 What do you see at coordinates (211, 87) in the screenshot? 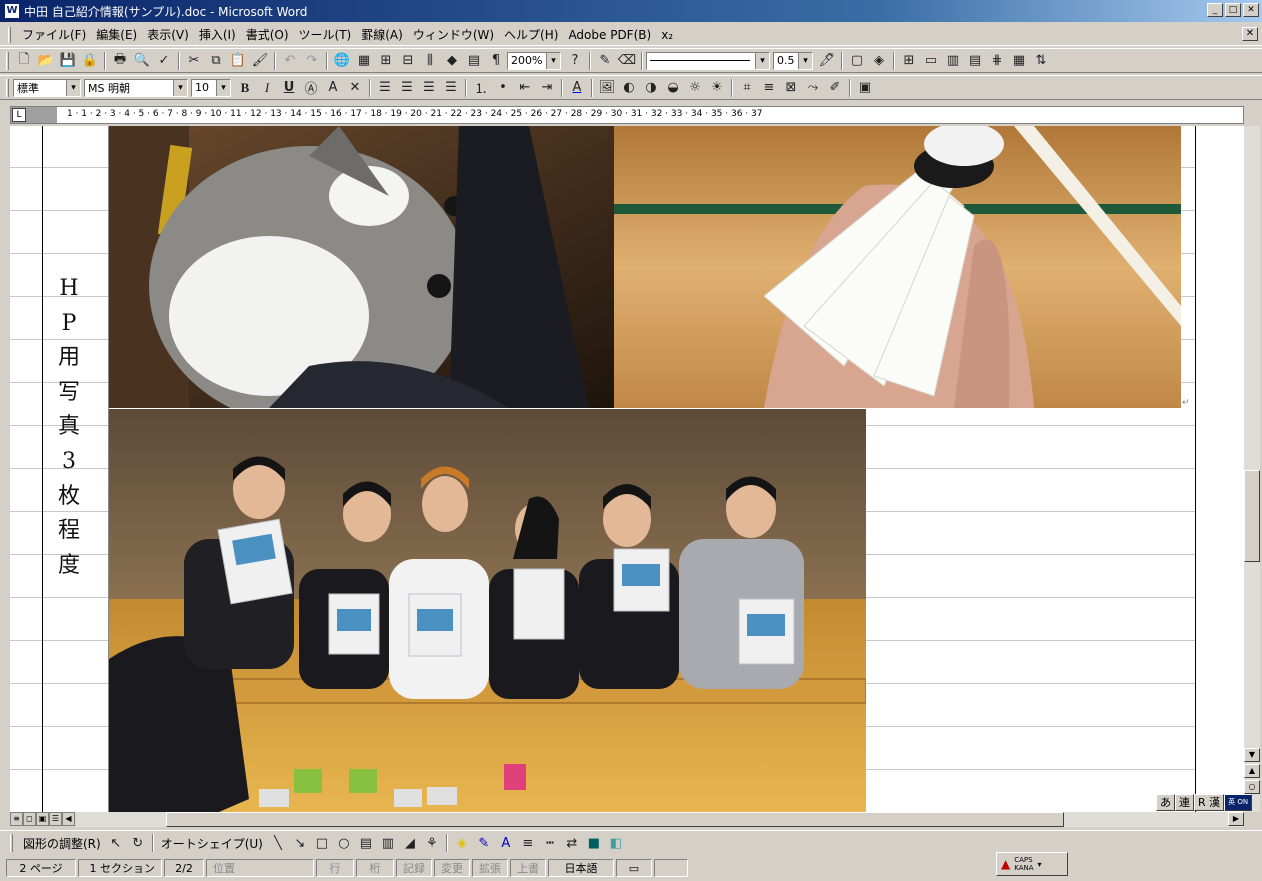
I see `font-size-select: 10` at bounding box center [211, 87].